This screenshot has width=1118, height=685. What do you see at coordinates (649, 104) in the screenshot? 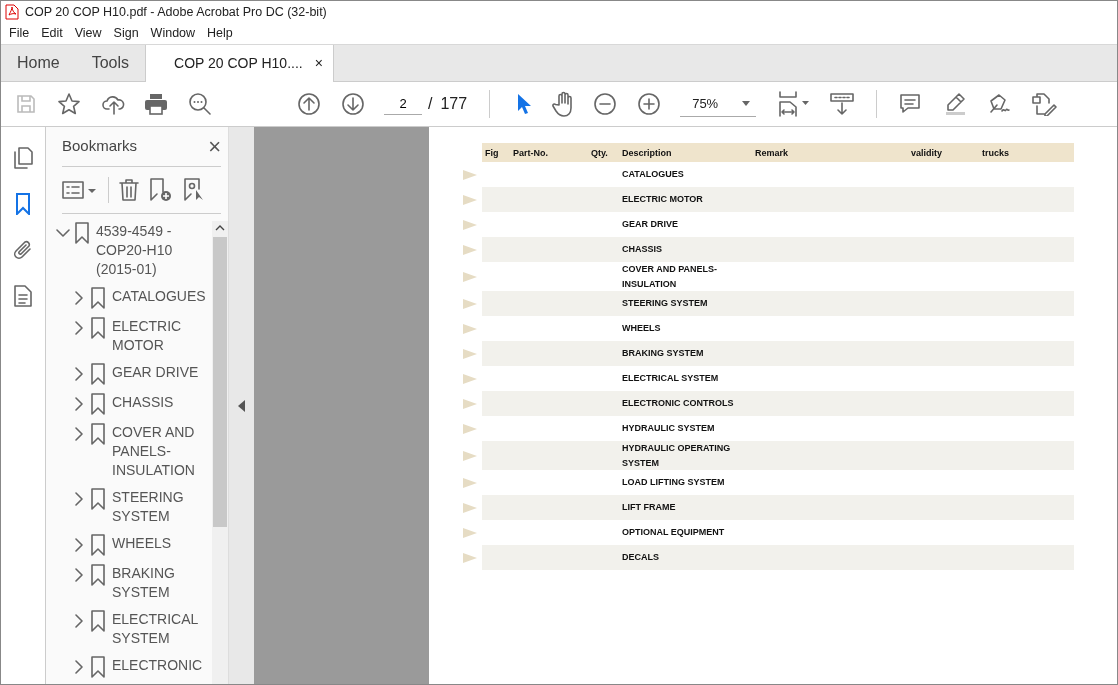
I see `zoom-in-icon` at bounding box center [649, 104].